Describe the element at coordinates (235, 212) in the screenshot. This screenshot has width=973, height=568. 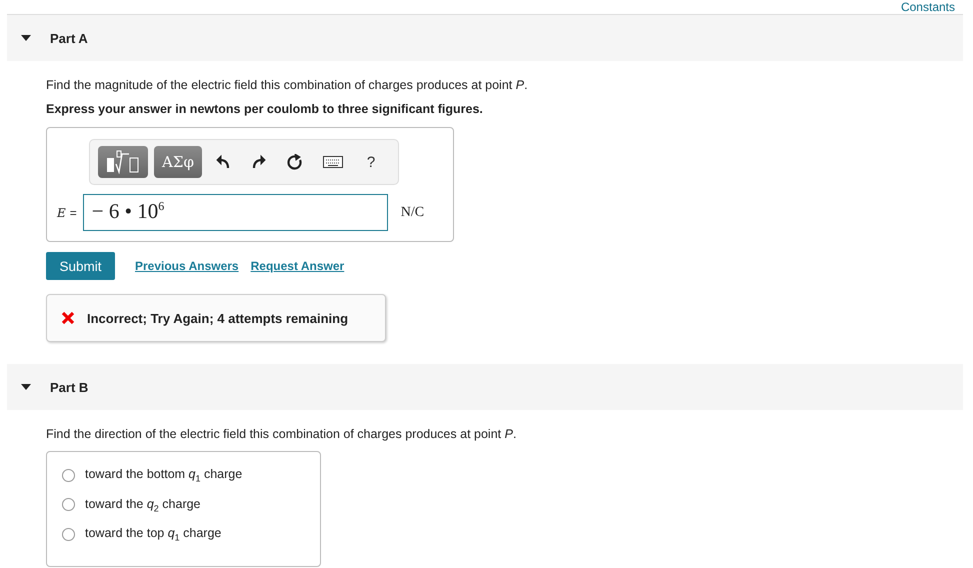
I see `answer-field: − 6 • 10$^{6}$` at that location.